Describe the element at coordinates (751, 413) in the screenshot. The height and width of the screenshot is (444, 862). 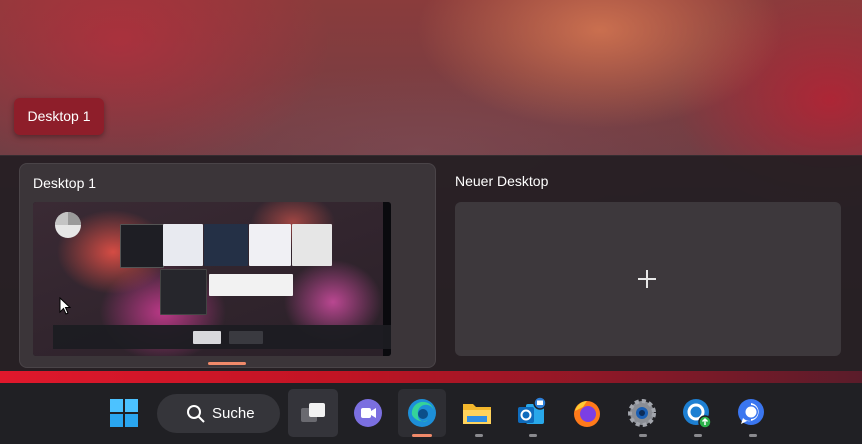
I see `signal-icon` at that location.